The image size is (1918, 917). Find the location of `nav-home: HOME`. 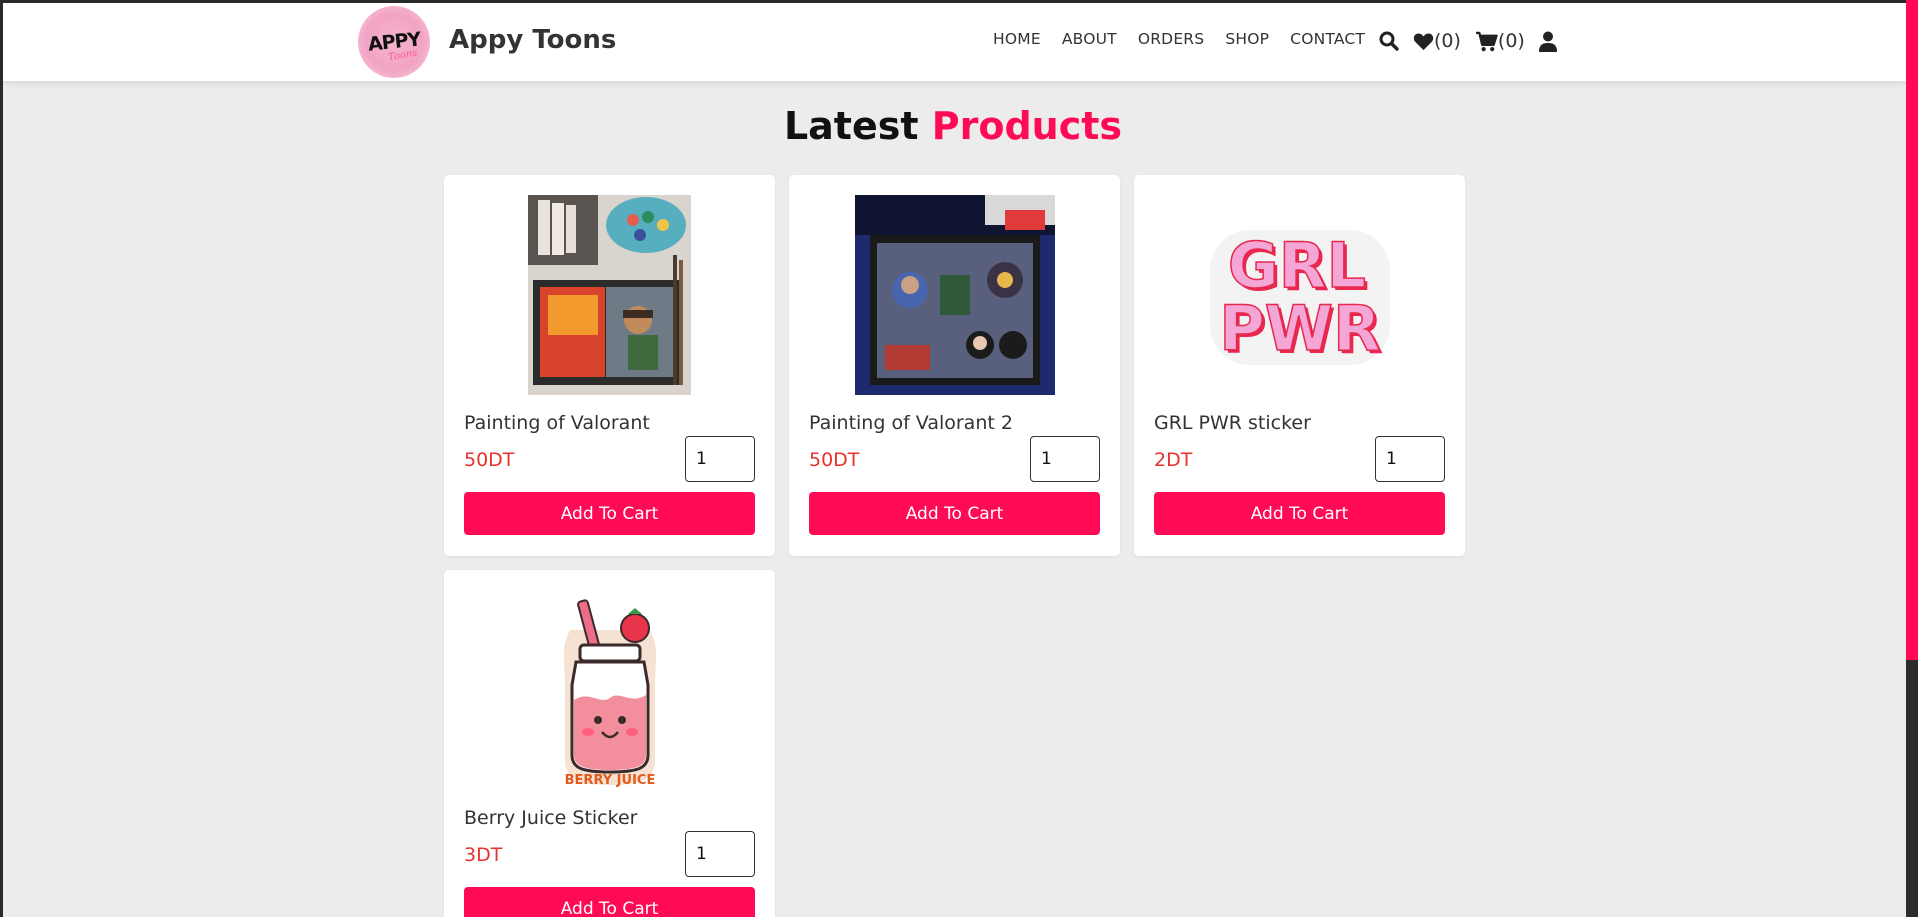

nav-home: HOME is located at coordinates (1017, 39).